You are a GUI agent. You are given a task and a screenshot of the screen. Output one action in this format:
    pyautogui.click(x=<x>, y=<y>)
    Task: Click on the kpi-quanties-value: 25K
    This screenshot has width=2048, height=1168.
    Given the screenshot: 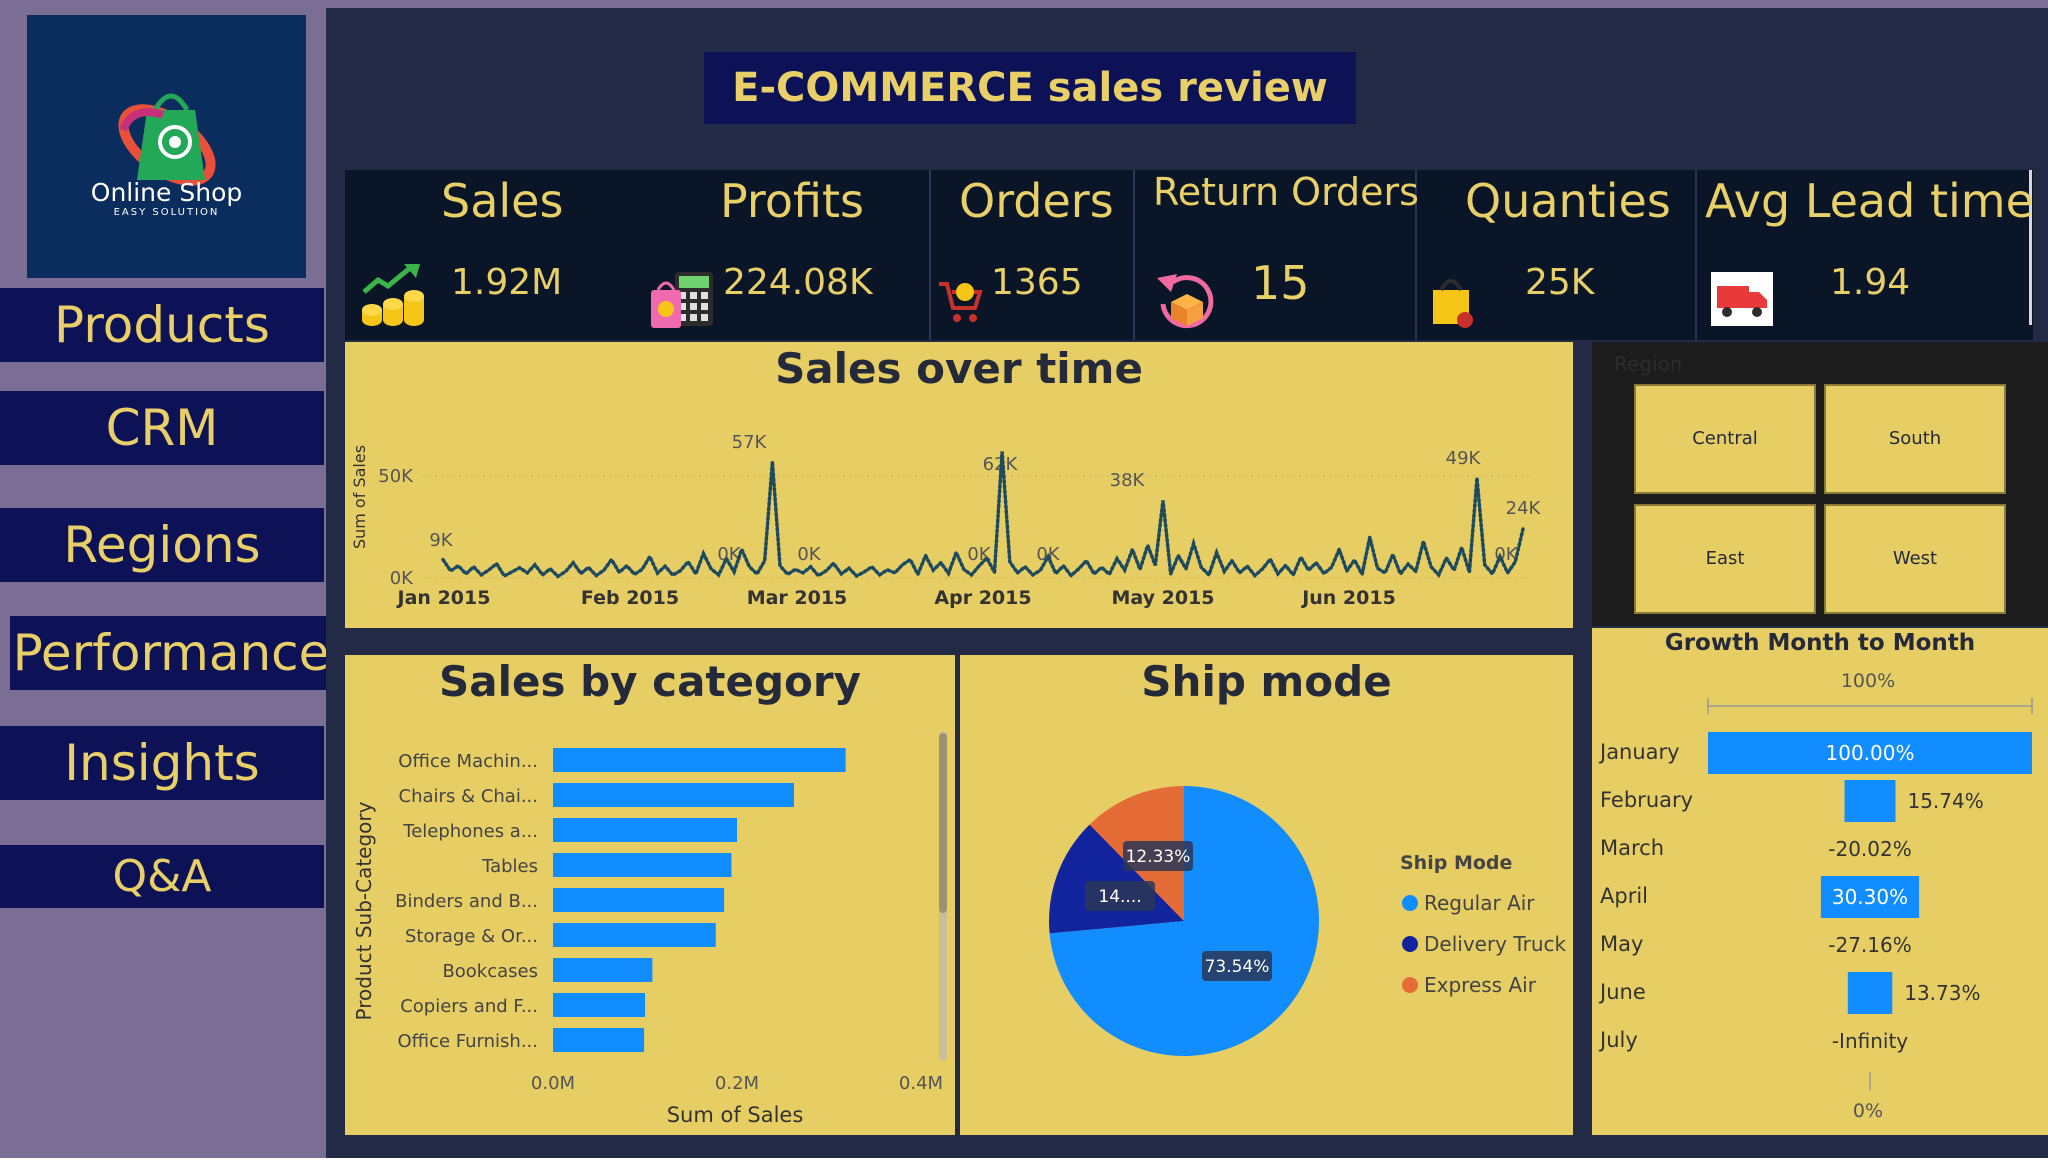 What is the action you would take?
    pyautogui.click(x=1560, y=282)
    